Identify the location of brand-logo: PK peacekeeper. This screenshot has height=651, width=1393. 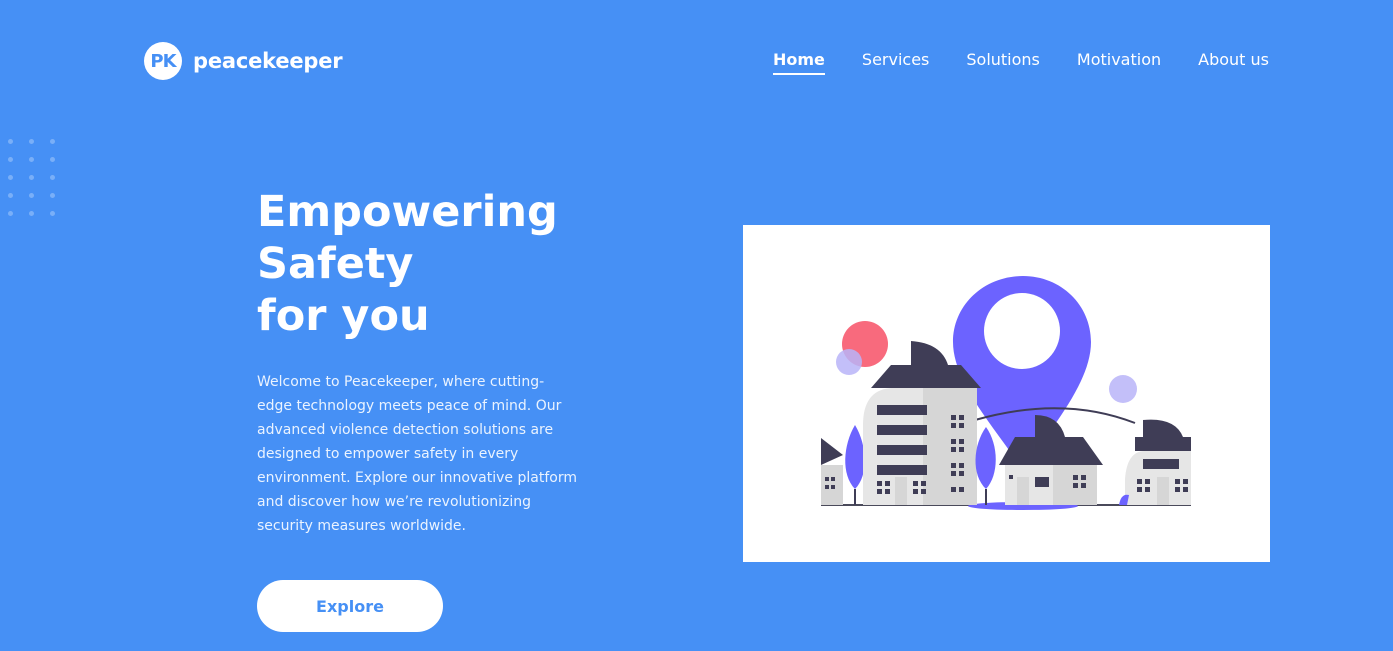
(243, 61).